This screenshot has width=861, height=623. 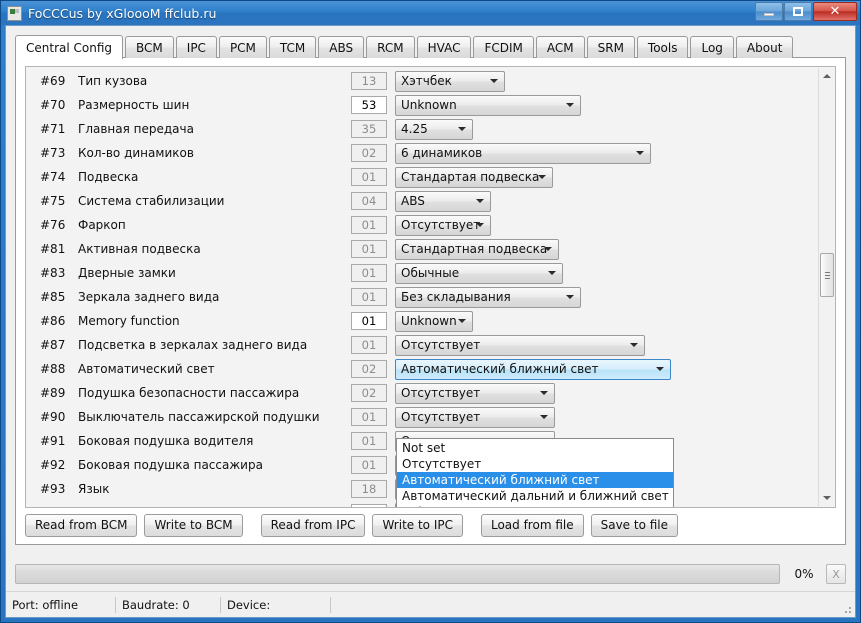 I want to click on parameter-id: #87, so click(x=53, y=345).